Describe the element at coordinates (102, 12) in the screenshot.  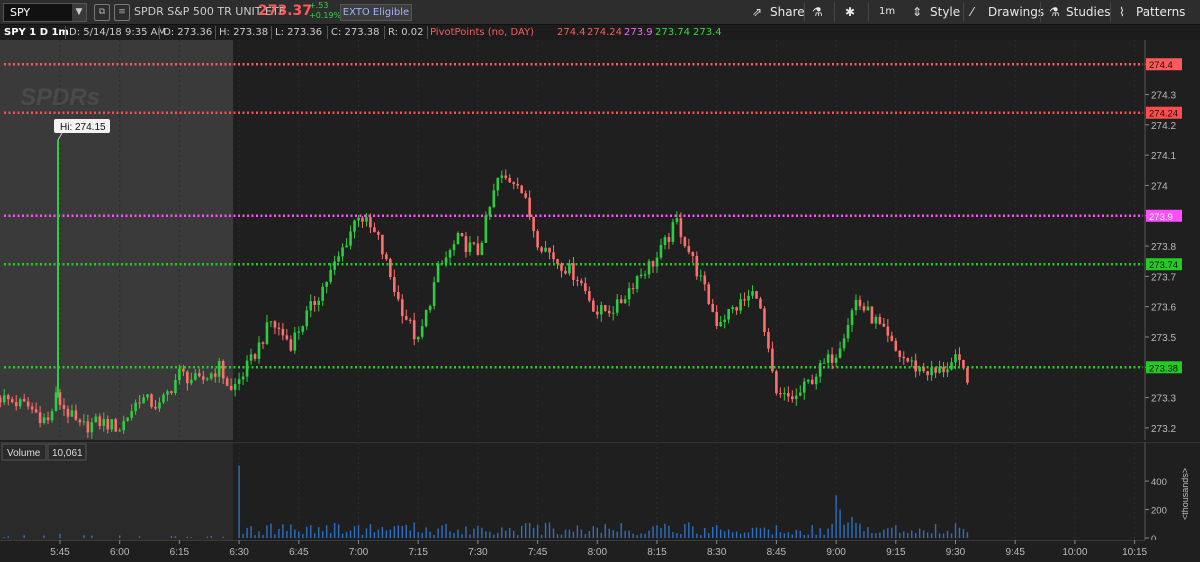
I see `link-icon: ⧉` at that location.